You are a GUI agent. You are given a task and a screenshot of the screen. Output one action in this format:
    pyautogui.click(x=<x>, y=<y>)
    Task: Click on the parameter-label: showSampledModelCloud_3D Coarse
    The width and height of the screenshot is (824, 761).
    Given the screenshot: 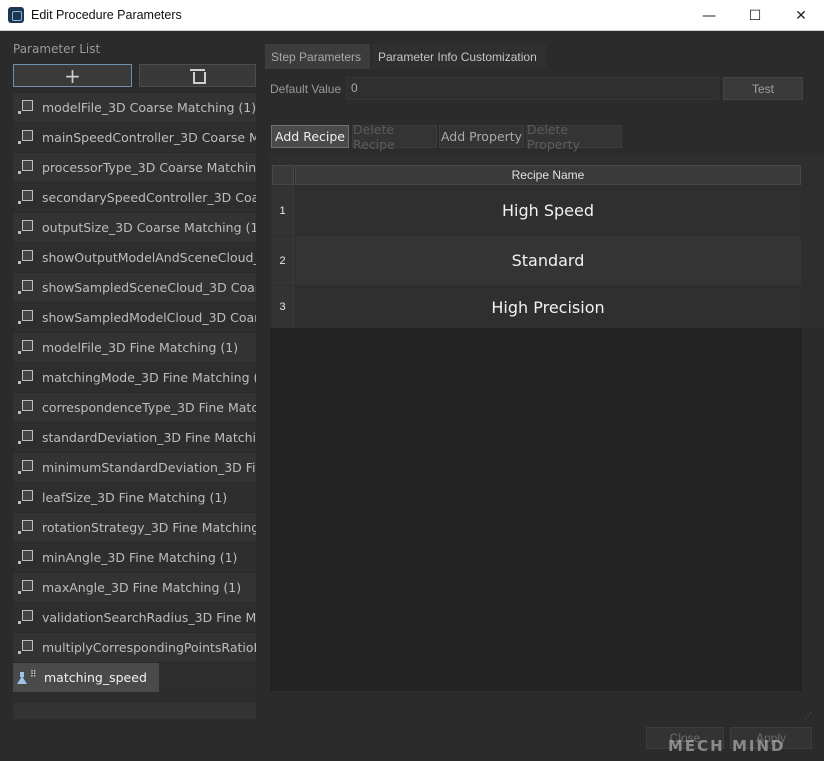 What is the action you would take?
    pyautogui.click(x=149, y=317)
    